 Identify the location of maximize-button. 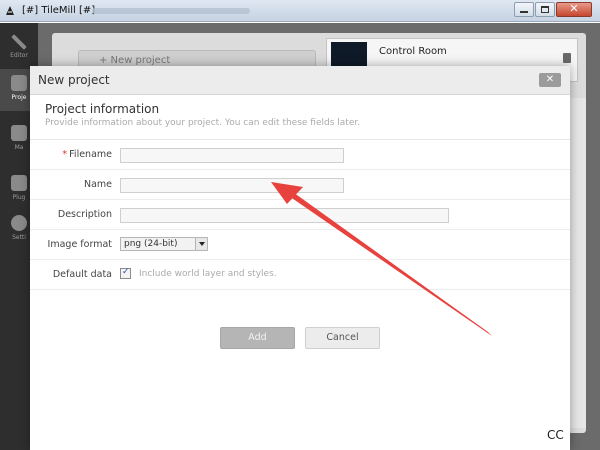
(545, 9).